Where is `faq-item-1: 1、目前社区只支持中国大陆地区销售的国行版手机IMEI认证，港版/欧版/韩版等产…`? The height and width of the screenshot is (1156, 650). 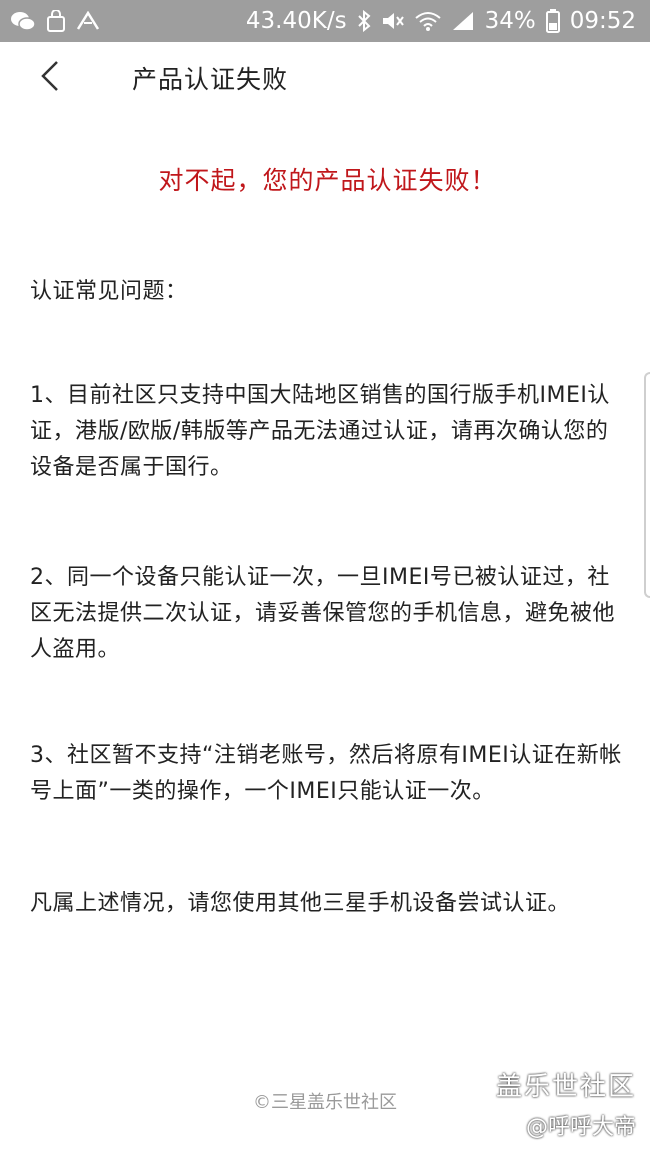 faq-item-1: 1、目前社区只支持中国大陆地区销售的国行版手机IMEI认证，港版/欧版/韩版等产… is located at coordinates (320, 431).